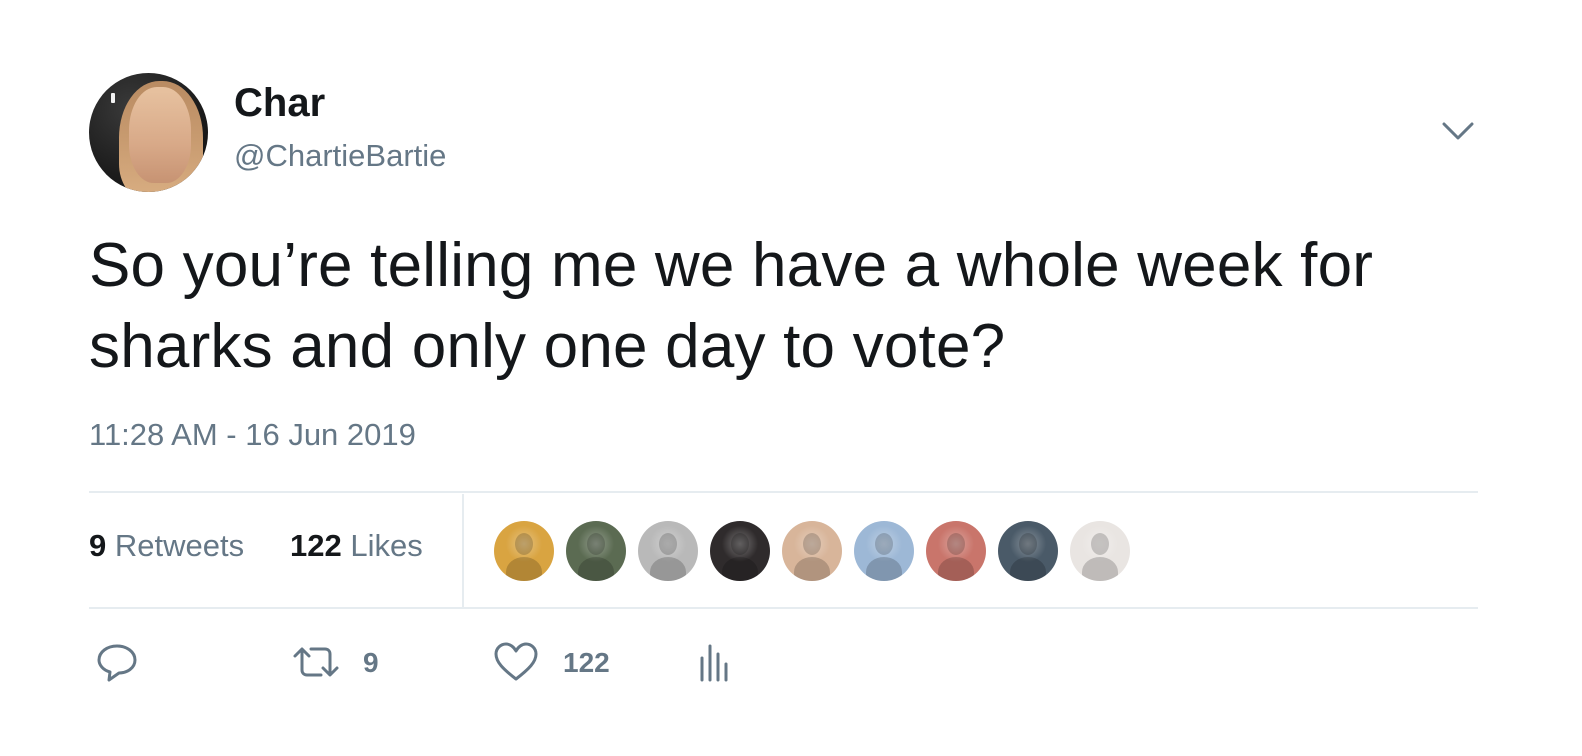 The width and height of the screenshot is (1582, 756). Describe the element at coordinates (160, 135) in the screenshot. I see `avatar-face` at that location.